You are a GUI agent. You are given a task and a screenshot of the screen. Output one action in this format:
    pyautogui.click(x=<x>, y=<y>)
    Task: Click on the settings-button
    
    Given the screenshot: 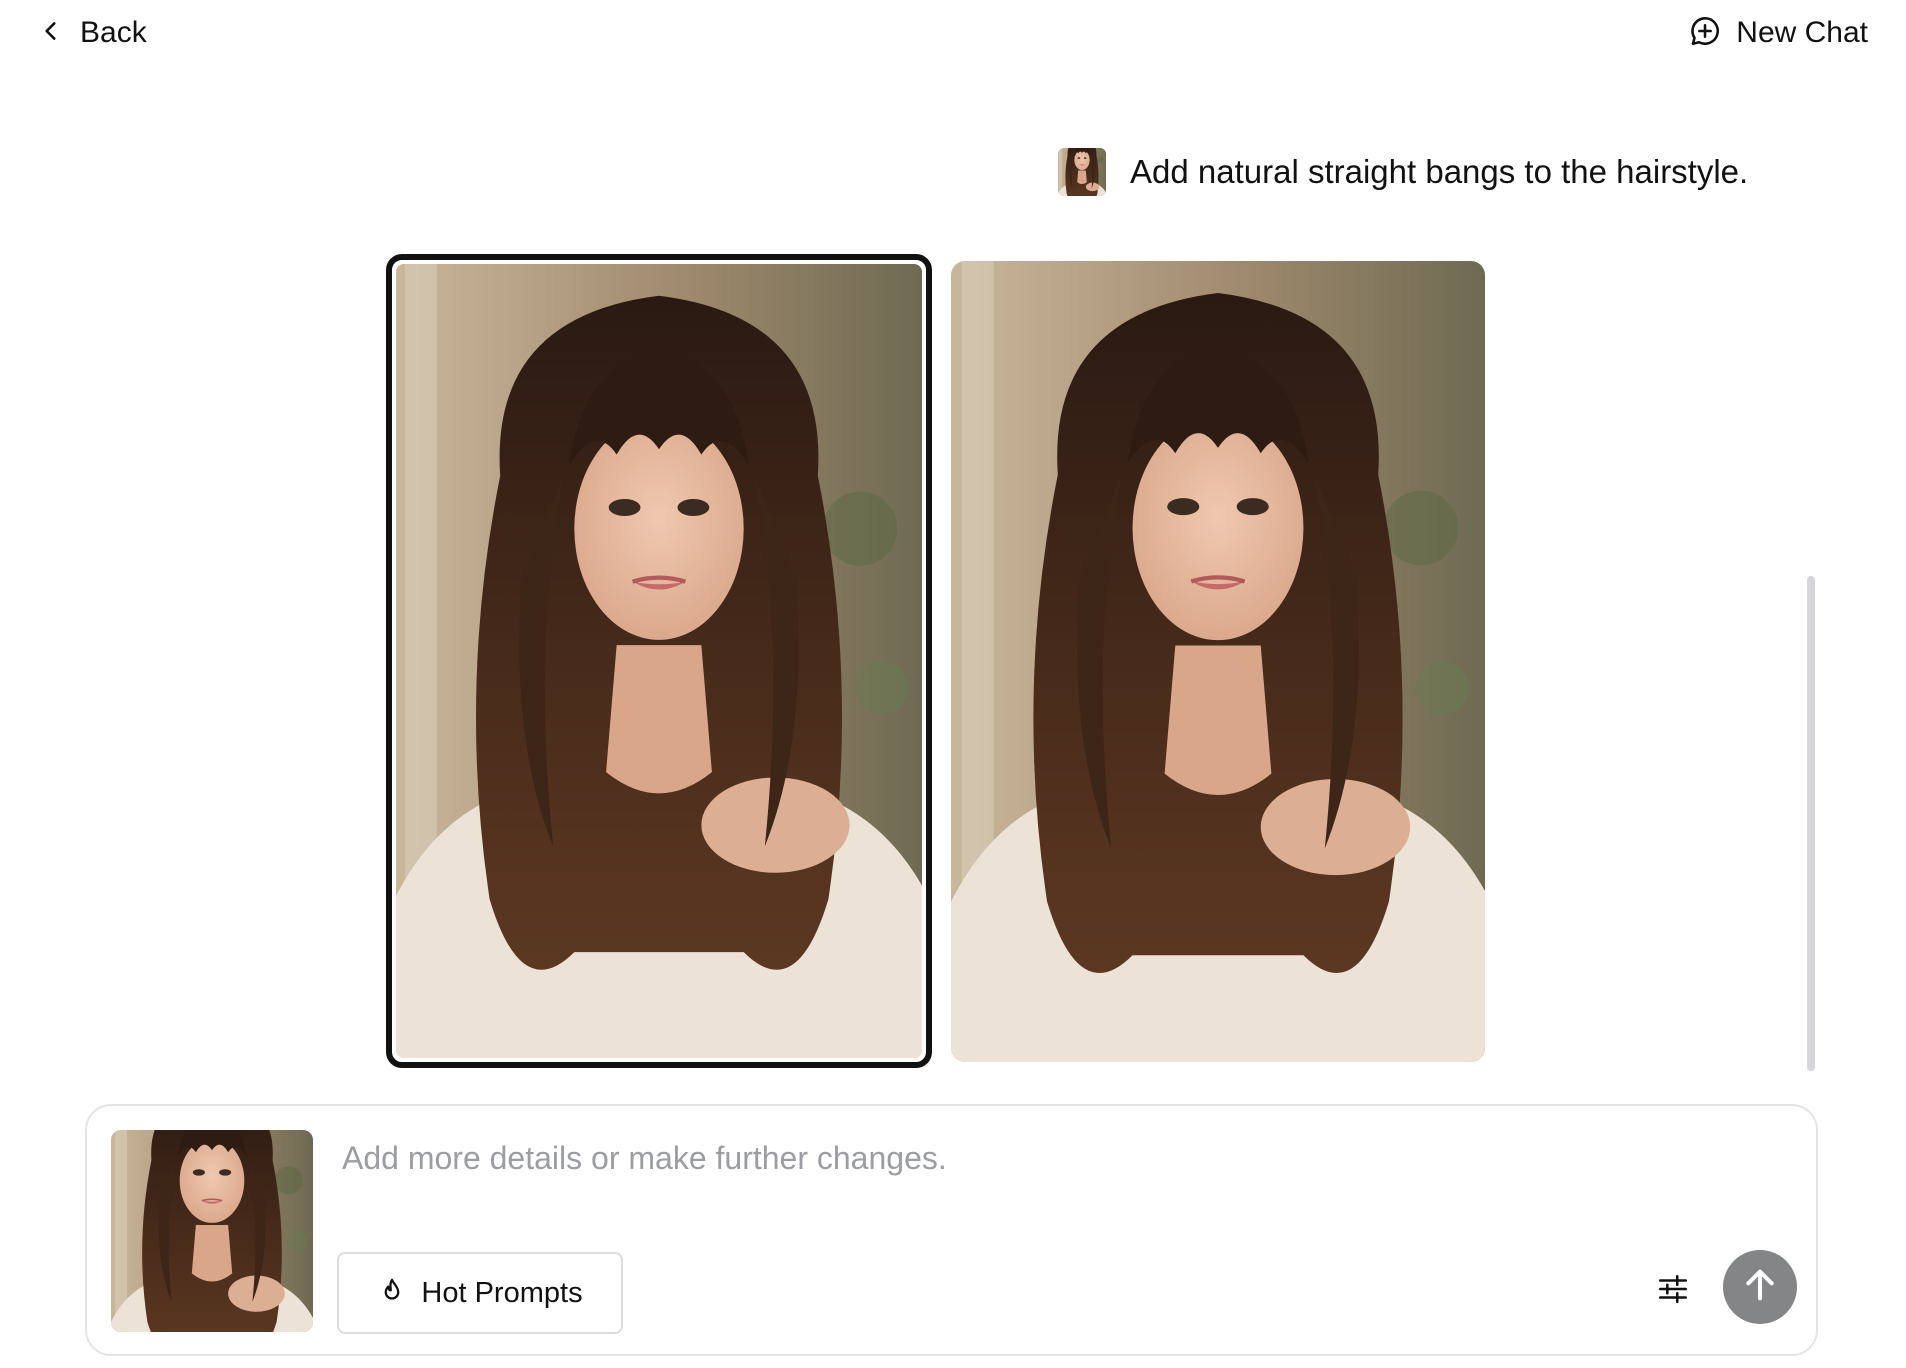 What is the action you would take?
    pyautogui.click(x=1673, y=1291)
    